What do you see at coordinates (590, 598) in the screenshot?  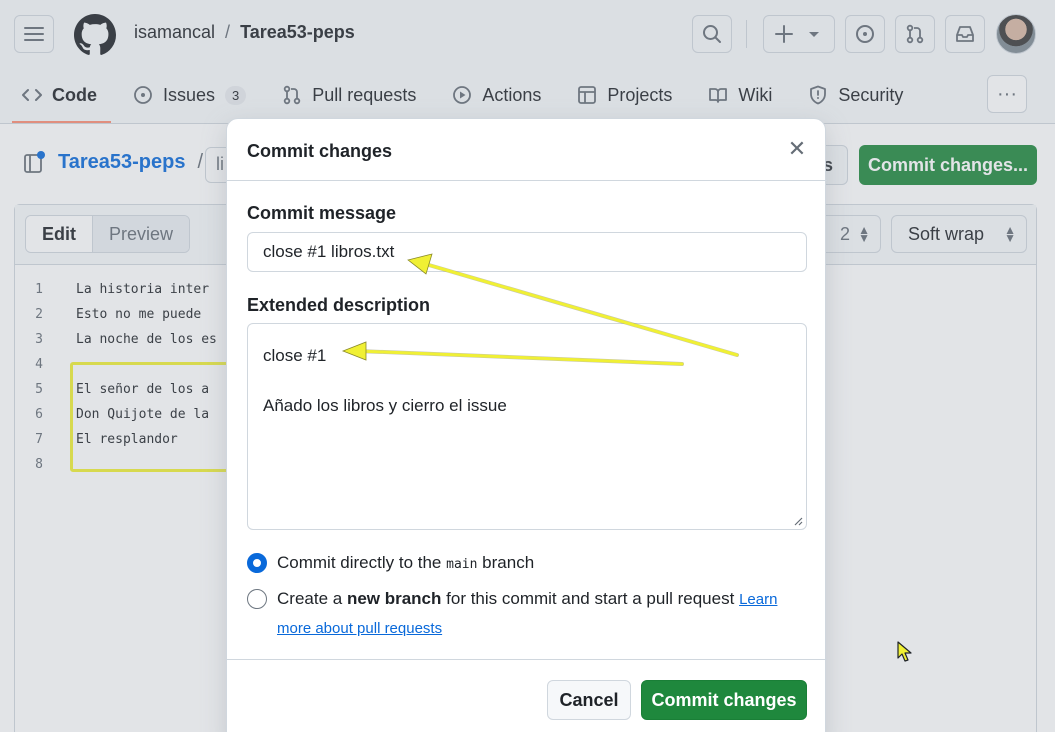 I see `option-text: for this commit and start a pull request` at bounding box center [590, 598].